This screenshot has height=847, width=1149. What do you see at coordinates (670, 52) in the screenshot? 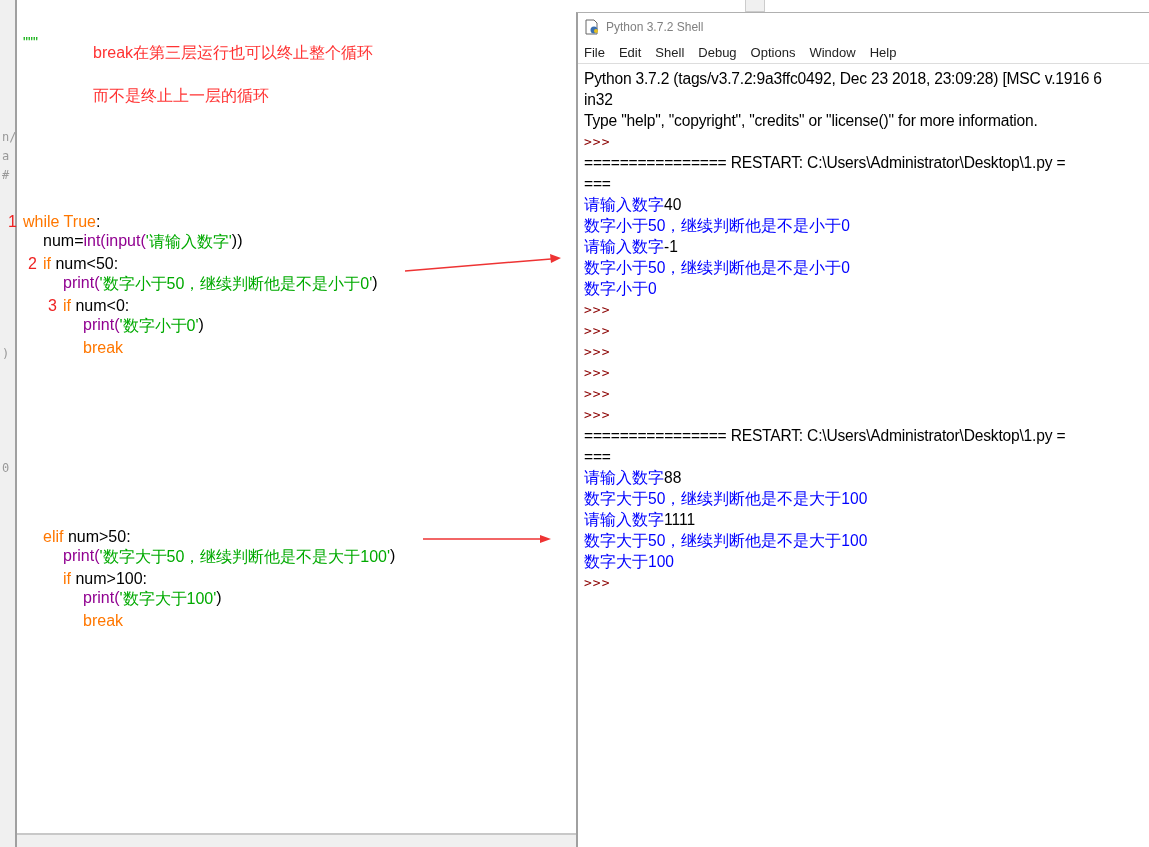
I see `menu-item: Shell` at bounding box center [670, 52].